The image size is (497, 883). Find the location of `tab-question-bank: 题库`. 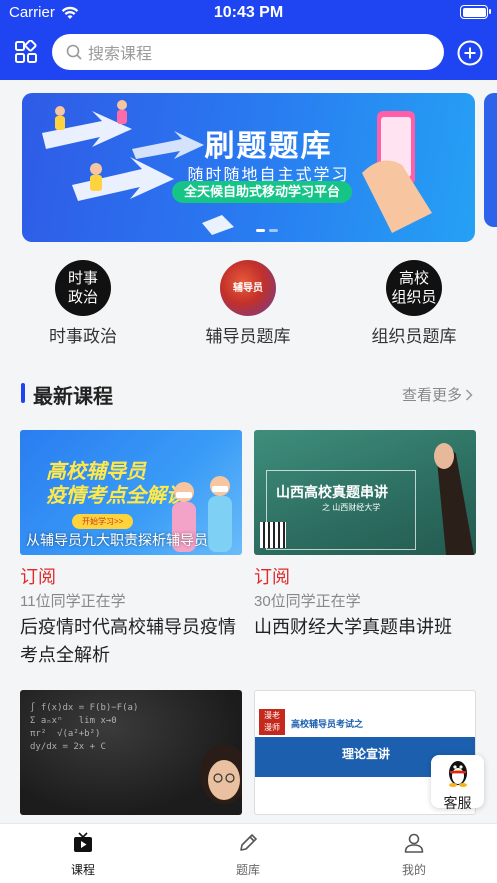

tab-question-bank: 题库 is located at coordinates (248, 855).